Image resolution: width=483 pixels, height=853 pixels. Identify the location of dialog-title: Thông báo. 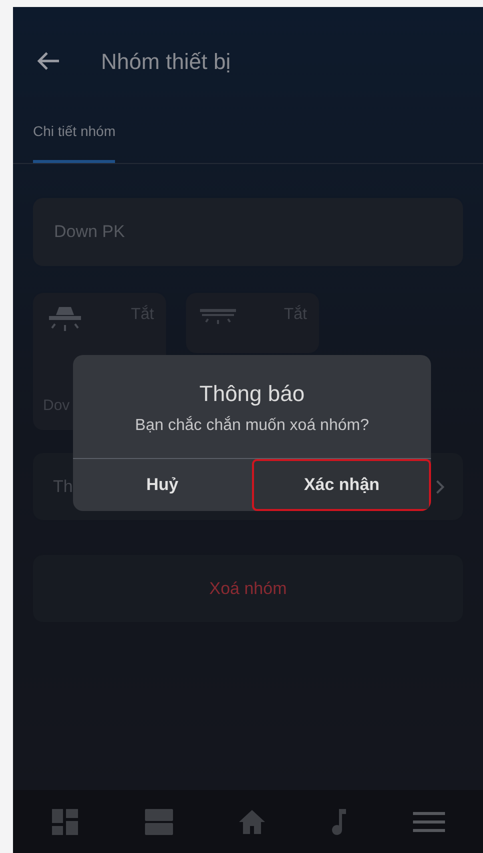
(252, 394).